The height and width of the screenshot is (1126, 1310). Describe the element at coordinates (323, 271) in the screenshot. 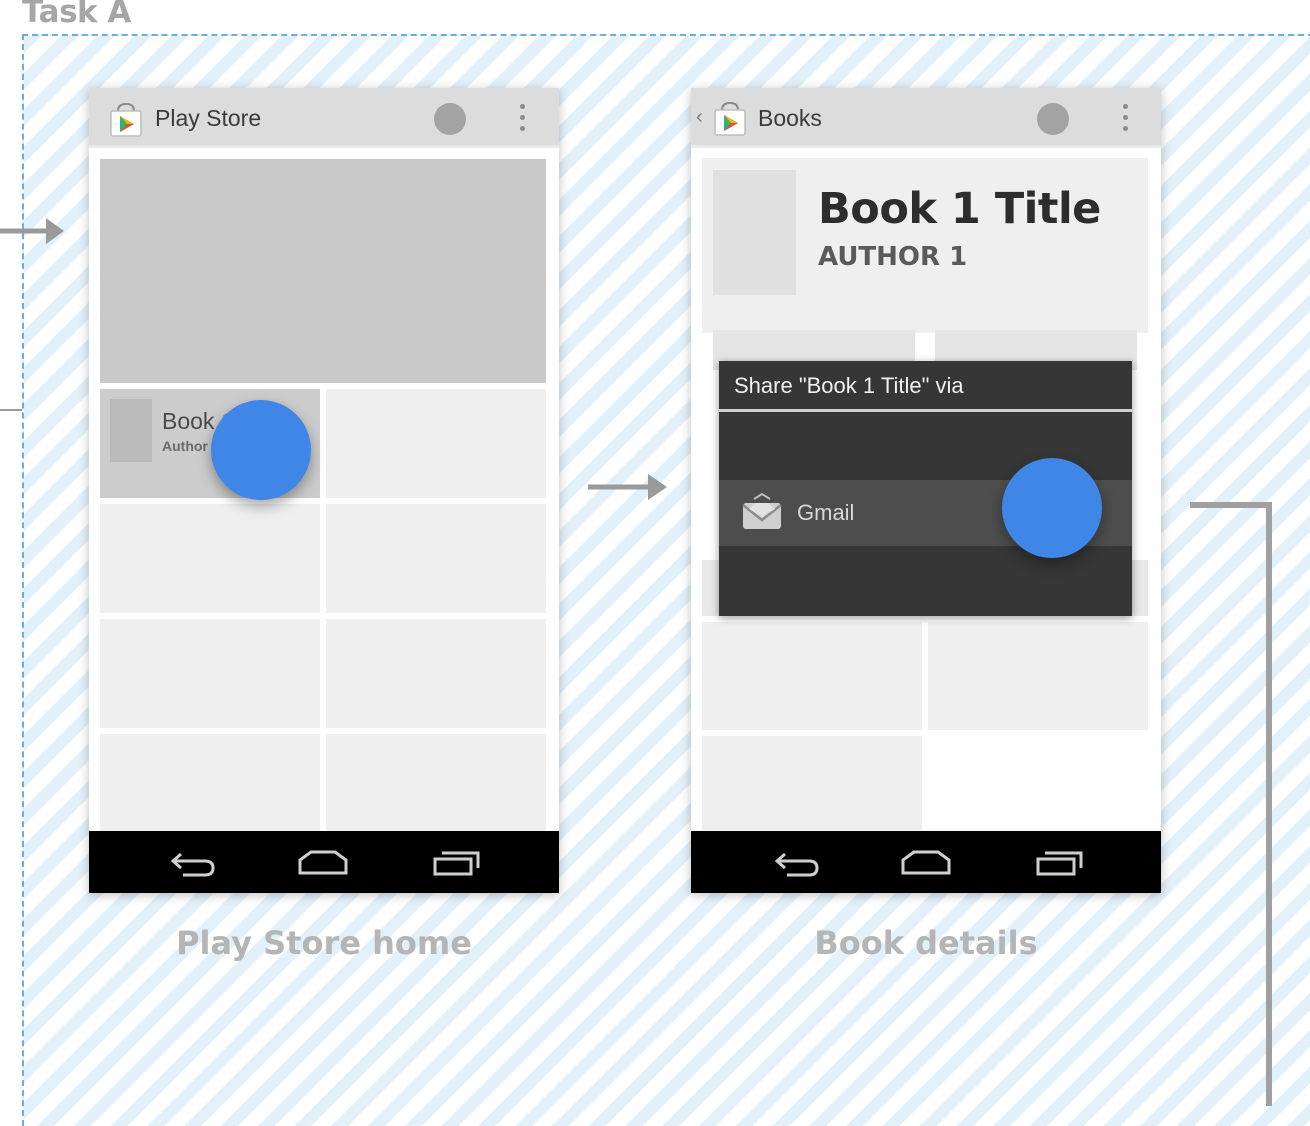

I see `featured-banner` at that location.